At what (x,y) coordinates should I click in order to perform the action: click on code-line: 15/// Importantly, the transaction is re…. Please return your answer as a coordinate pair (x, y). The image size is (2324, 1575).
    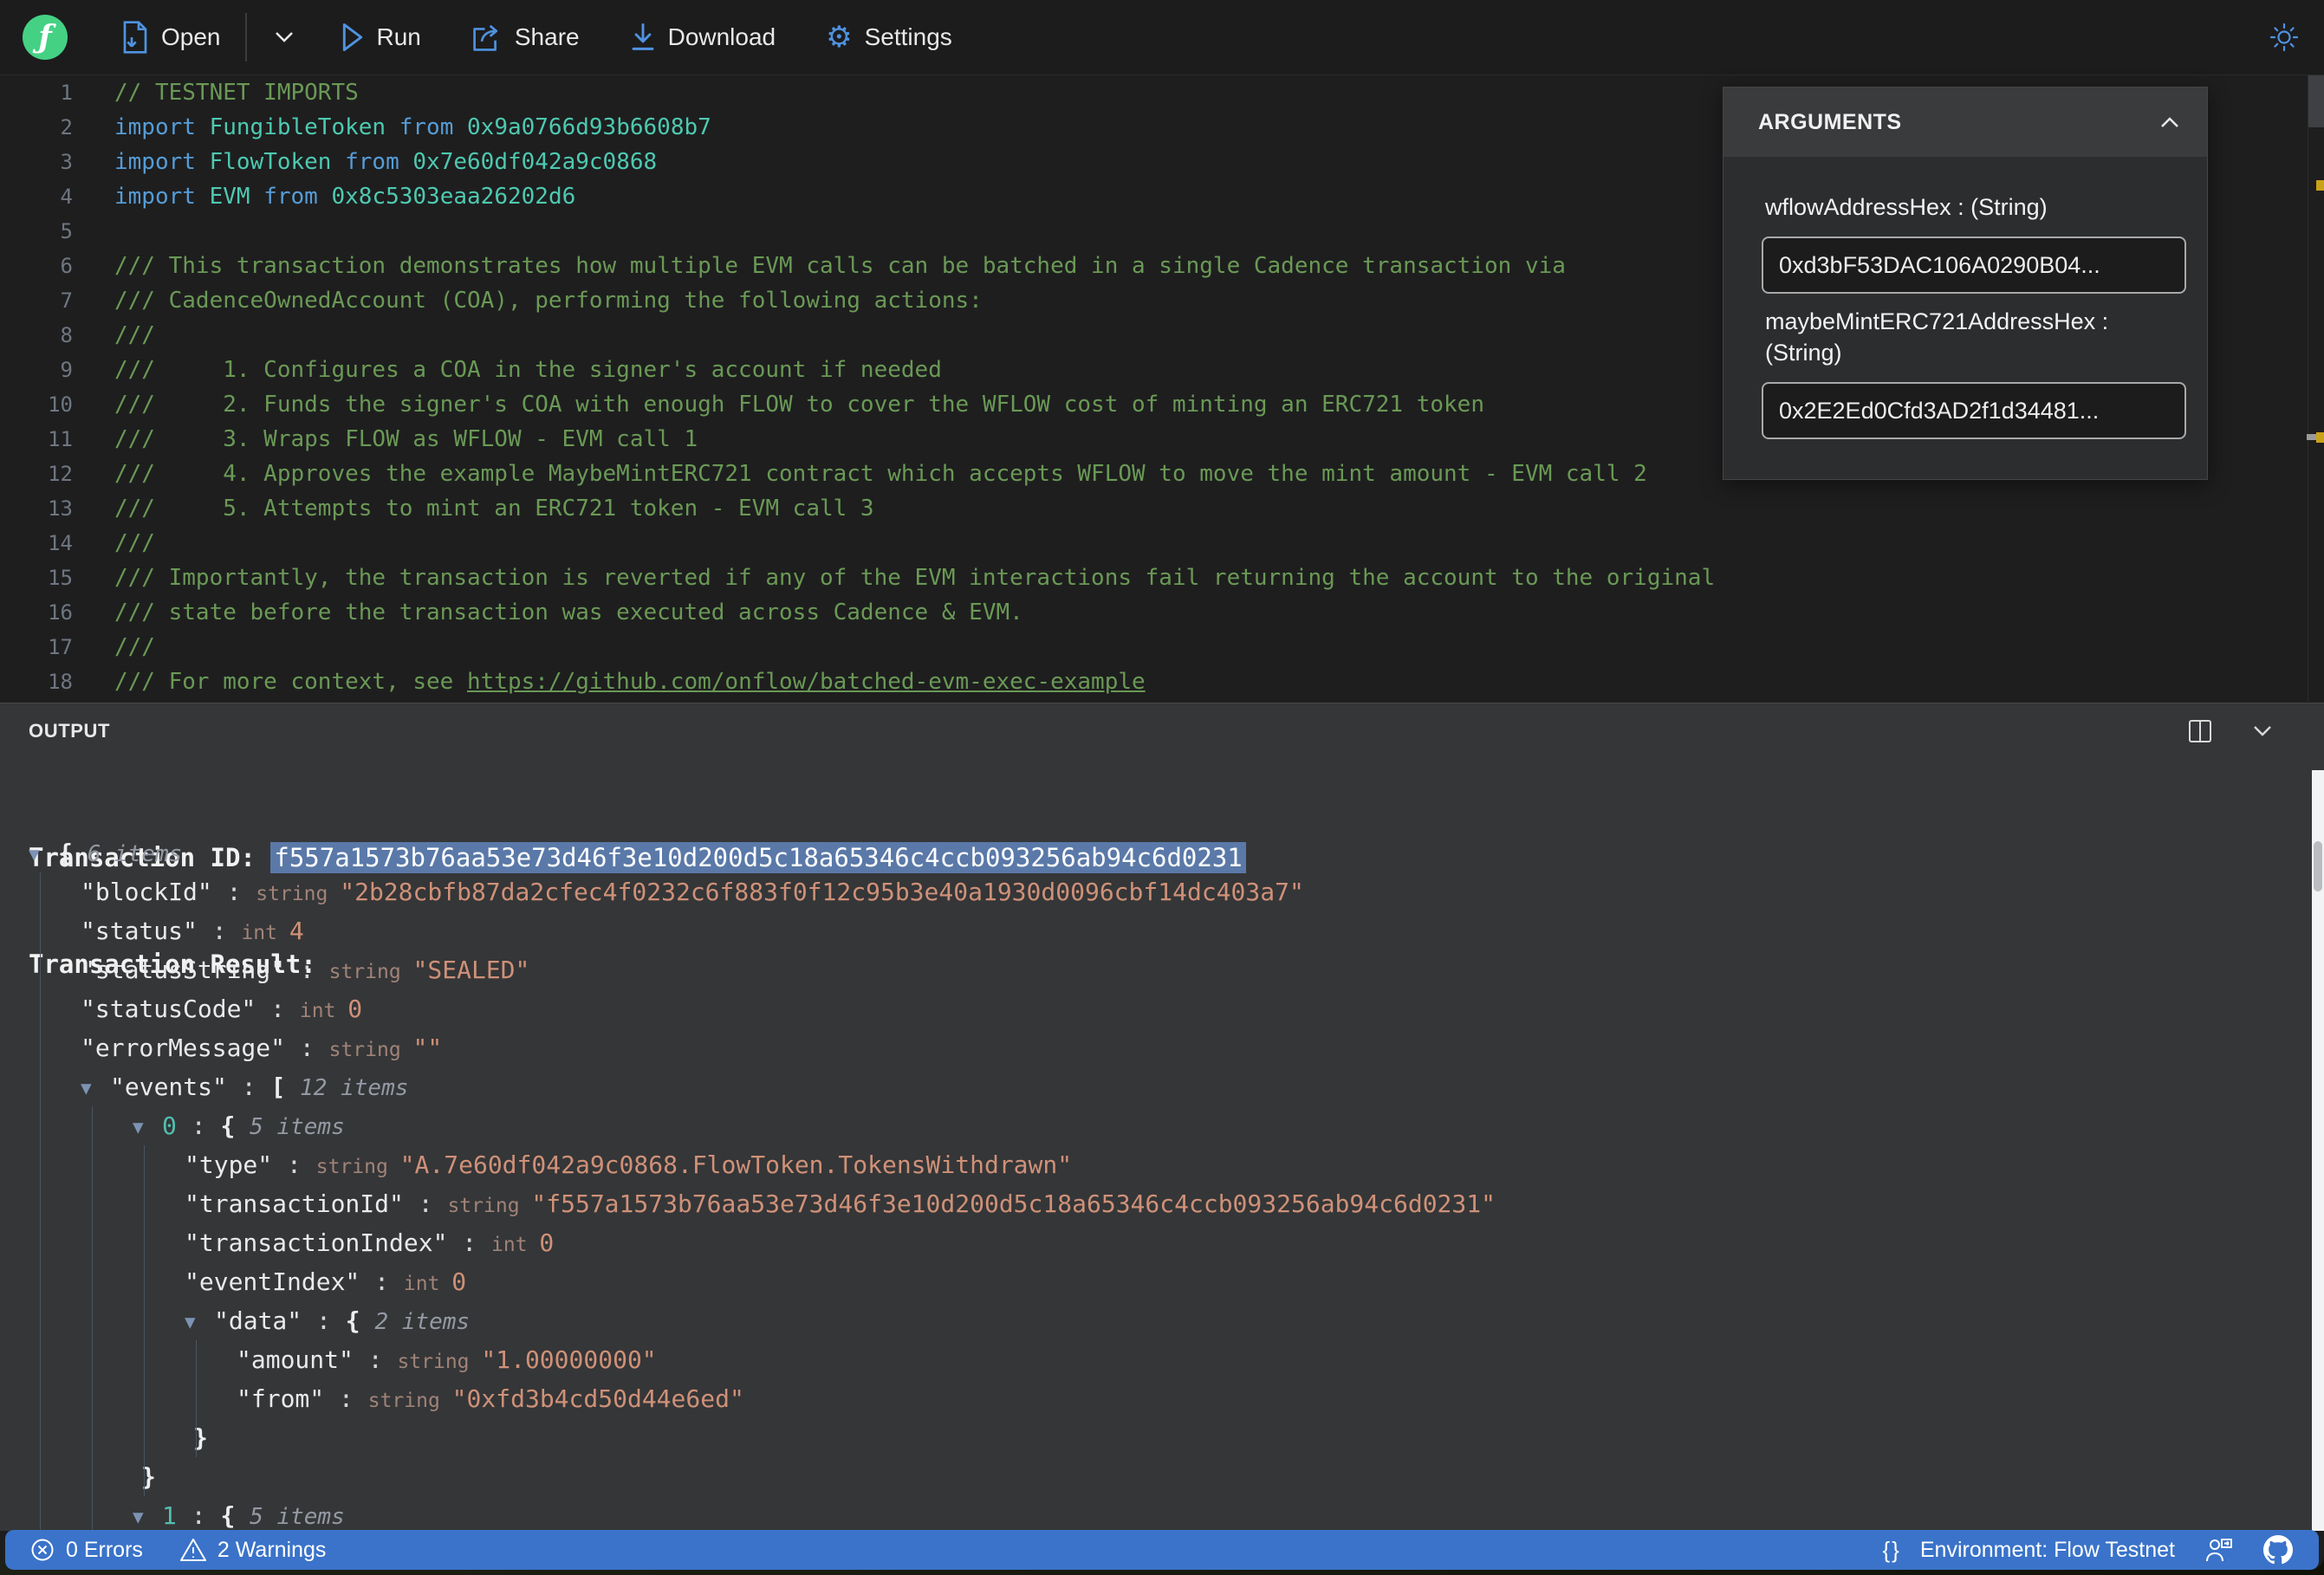
    Looking at the image, I should click on (1162, 578).